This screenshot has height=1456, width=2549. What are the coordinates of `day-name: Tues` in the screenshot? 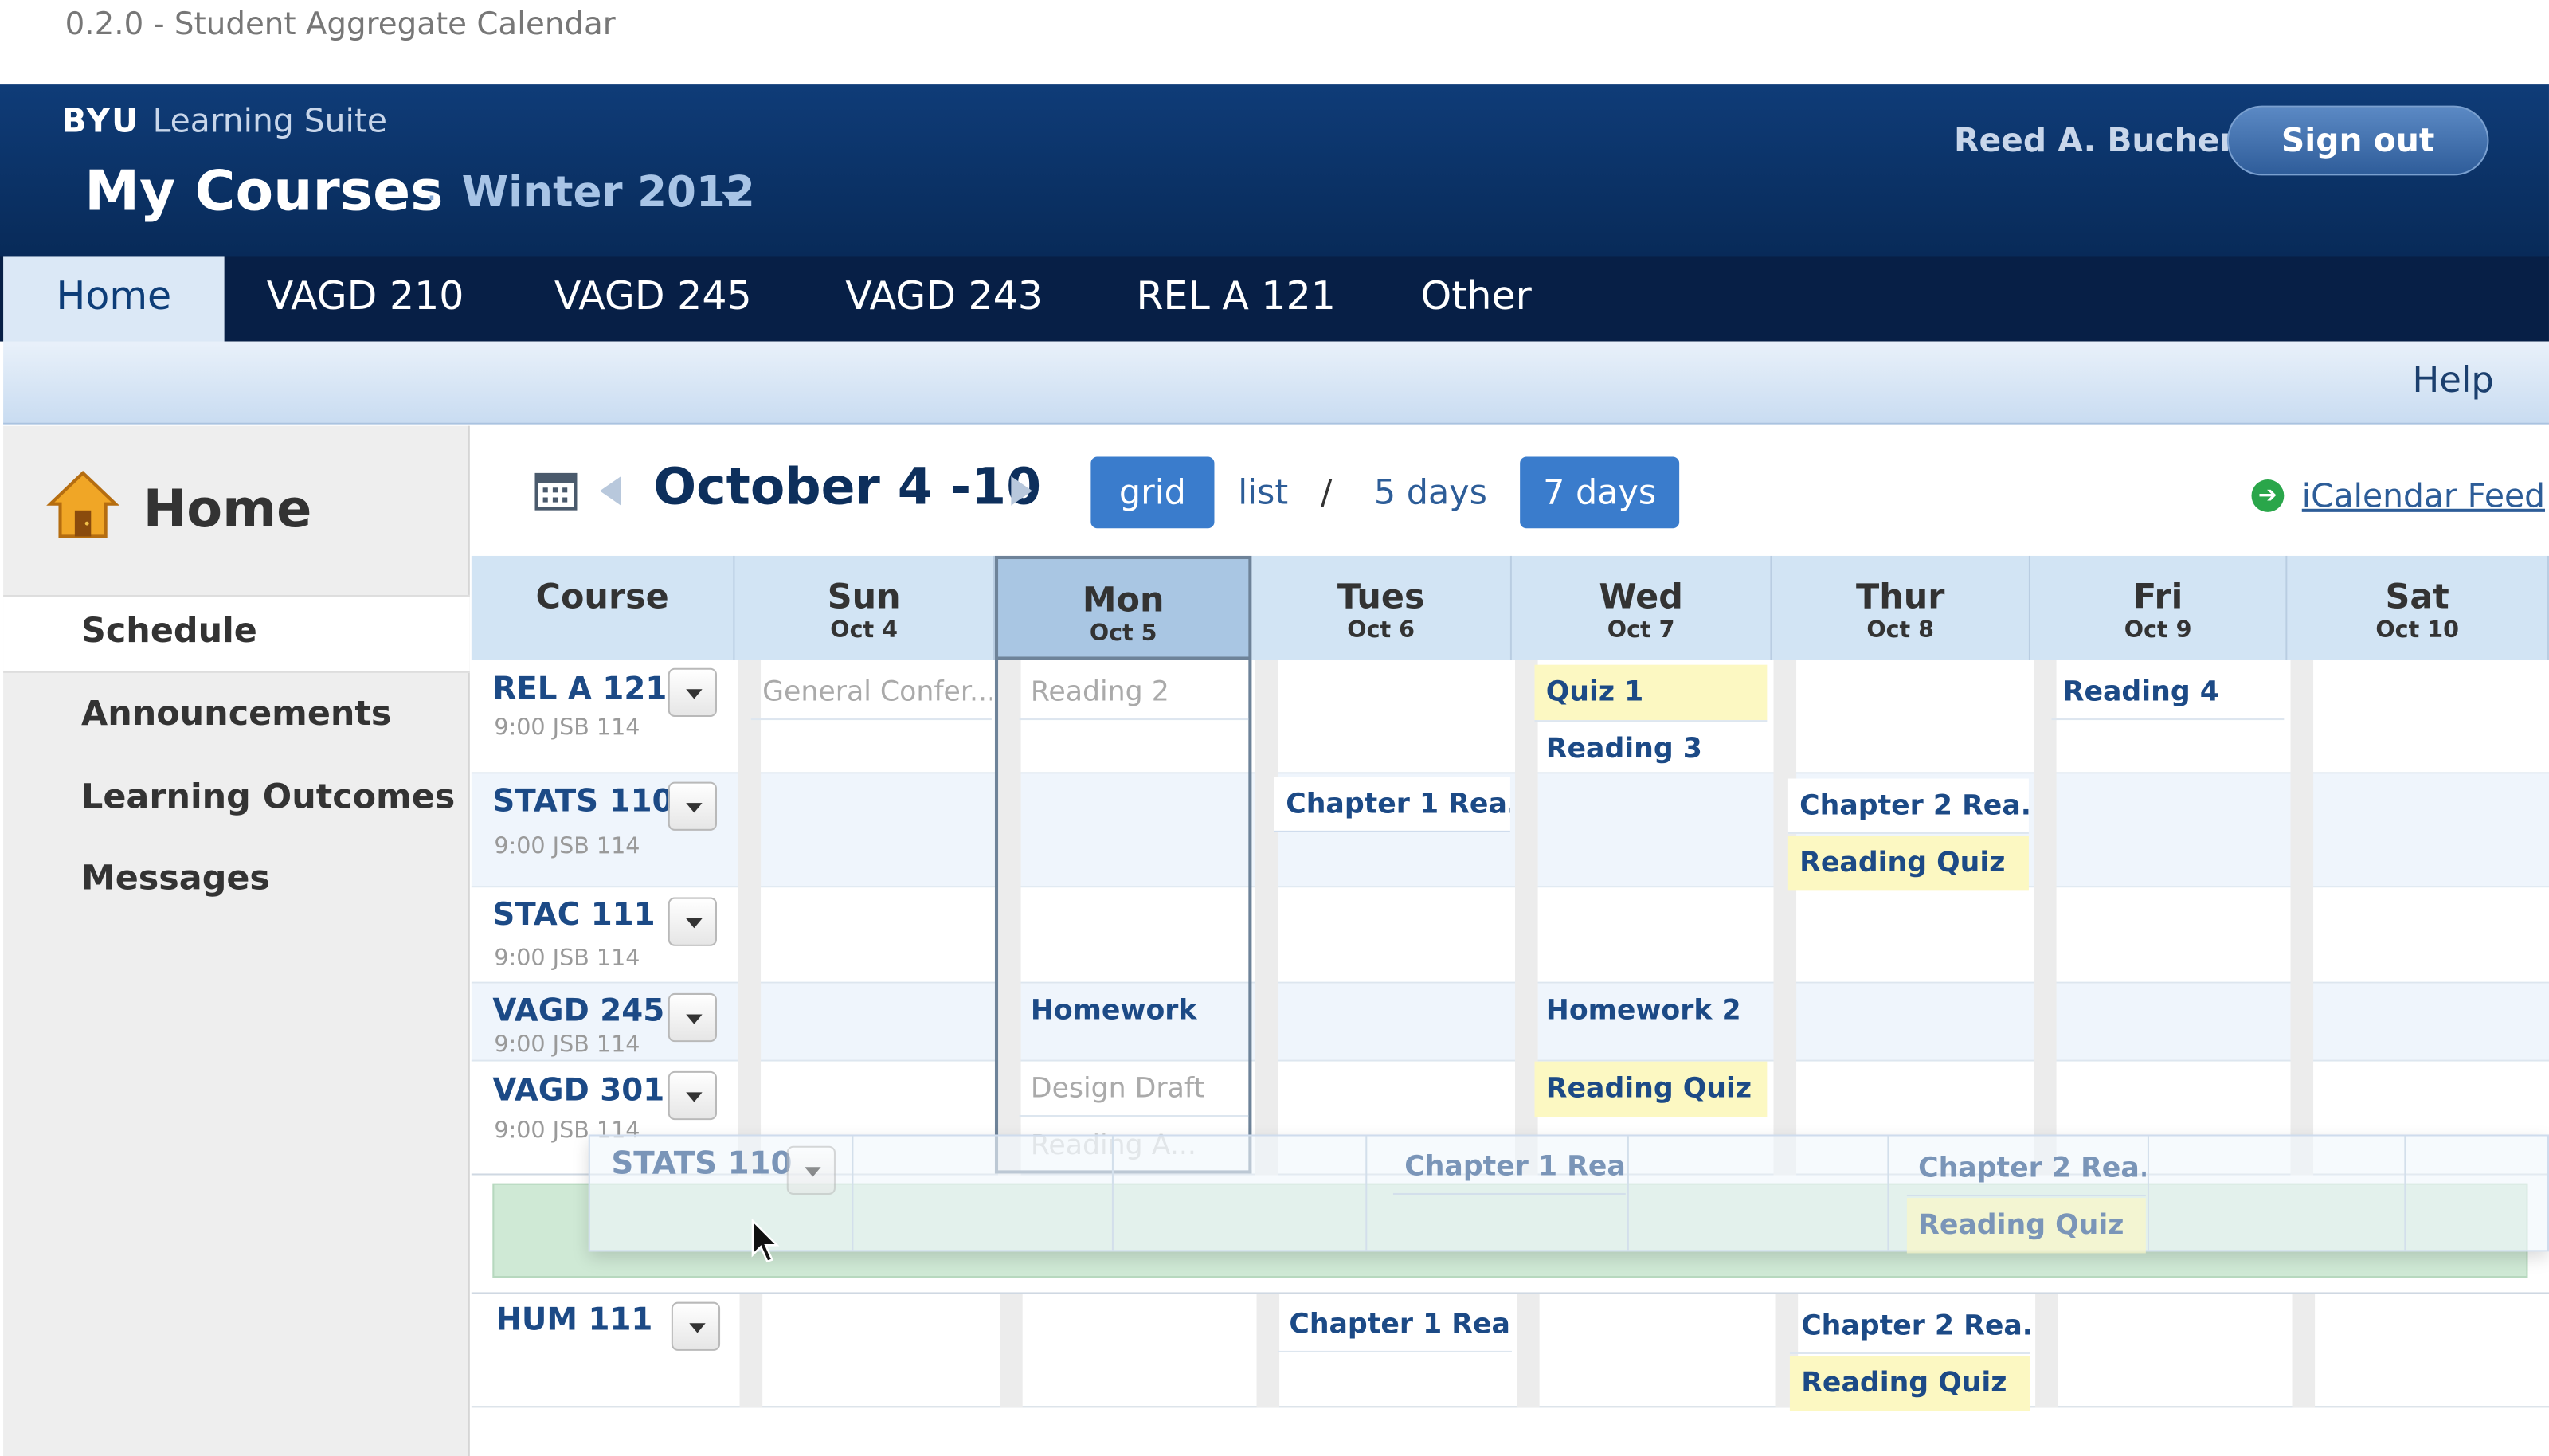 It's located at (1381, 596).